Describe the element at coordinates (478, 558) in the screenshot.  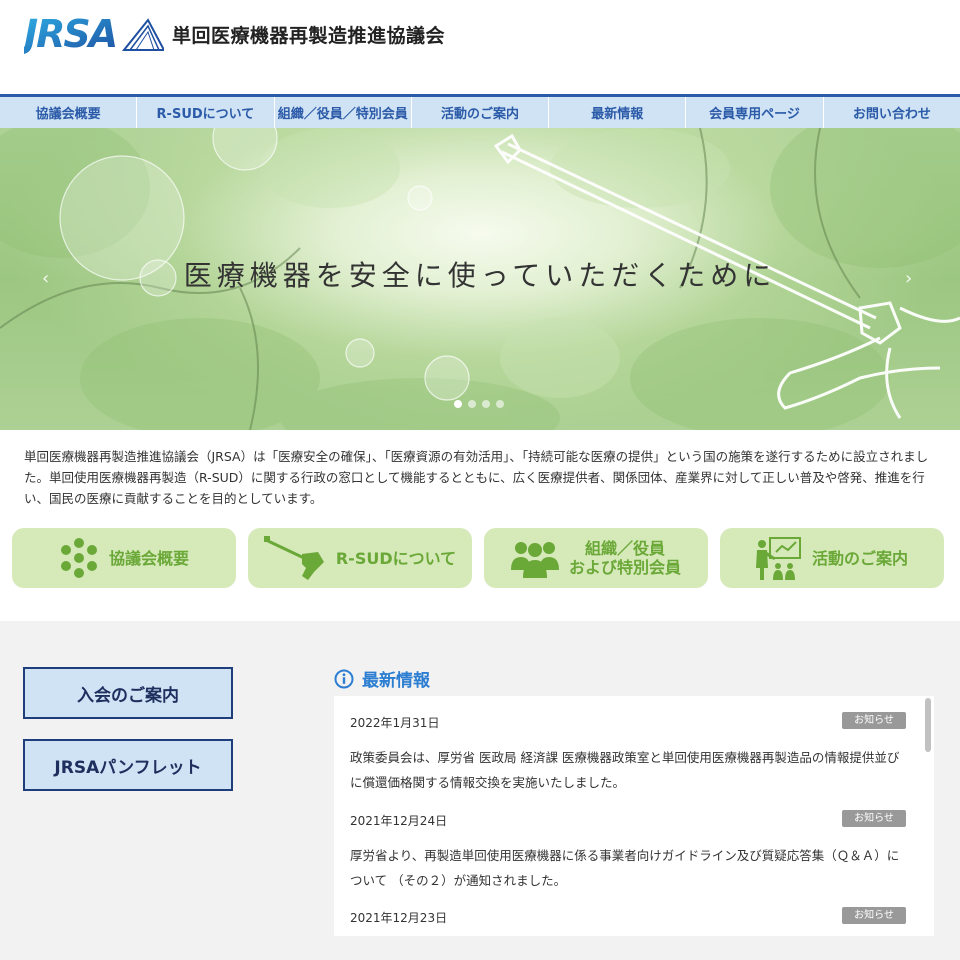
I see `feature-cards: 協議会概要 R-SUDについて 組織／役員 および特別会員 活動のご案内` at that location.